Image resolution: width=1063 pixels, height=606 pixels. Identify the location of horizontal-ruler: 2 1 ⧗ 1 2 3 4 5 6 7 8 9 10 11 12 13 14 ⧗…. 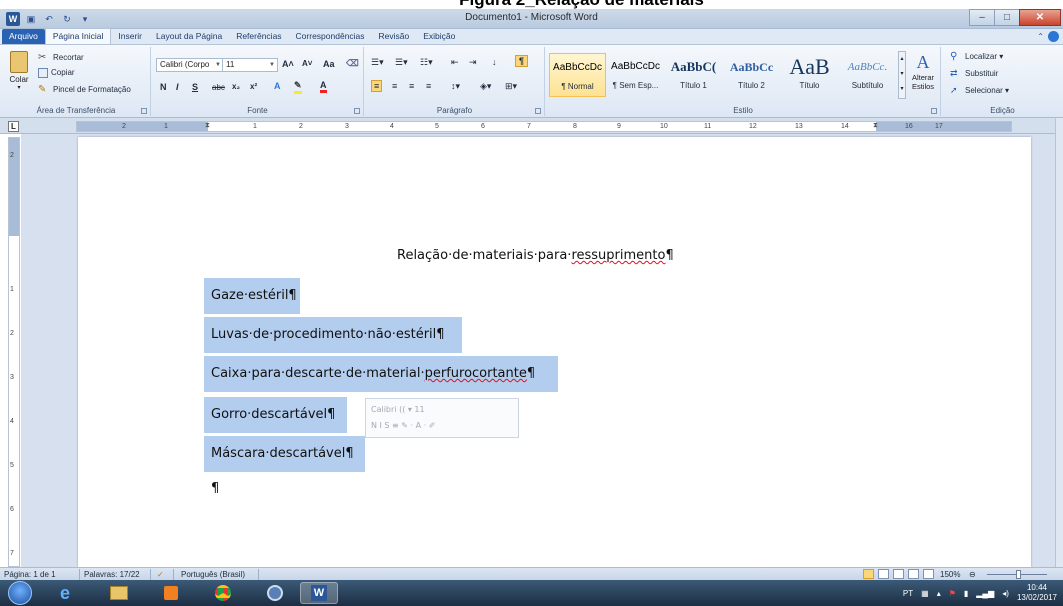
(544, 126).